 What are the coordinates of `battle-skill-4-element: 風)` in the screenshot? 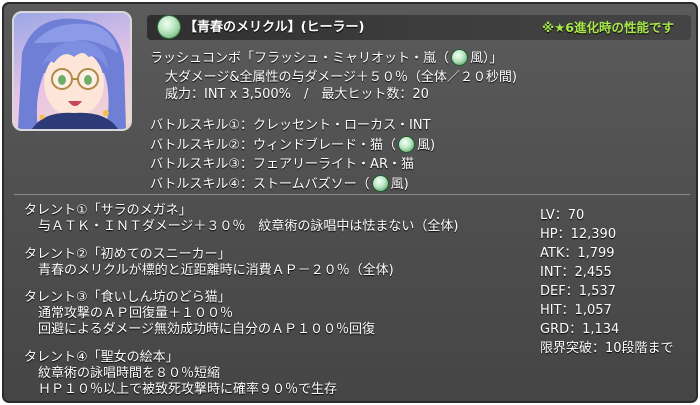 It's located at (399, 184).